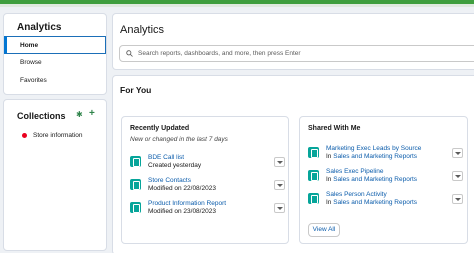 Image resolution: width=474 pixels, height=253 pixels. I want to click on for-you-title: For You, so click(136, 90).